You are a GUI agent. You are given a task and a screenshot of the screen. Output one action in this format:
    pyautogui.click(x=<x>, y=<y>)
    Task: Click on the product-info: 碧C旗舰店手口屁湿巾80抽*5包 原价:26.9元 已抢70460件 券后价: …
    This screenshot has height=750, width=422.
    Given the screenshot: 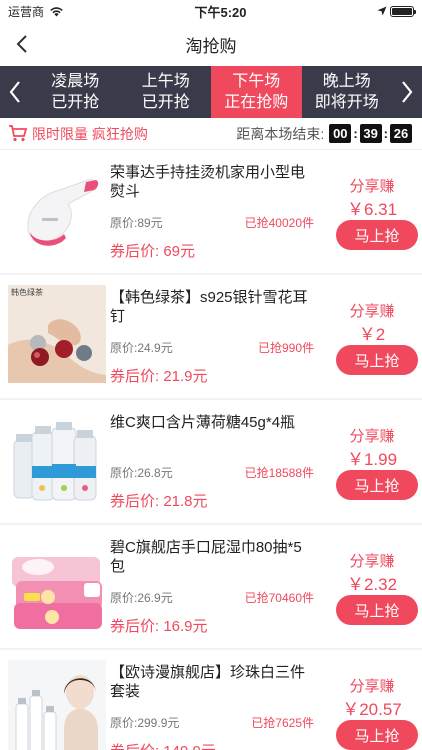 What is the action you would take?
    pyautogui.click(x=216, y=586)
    